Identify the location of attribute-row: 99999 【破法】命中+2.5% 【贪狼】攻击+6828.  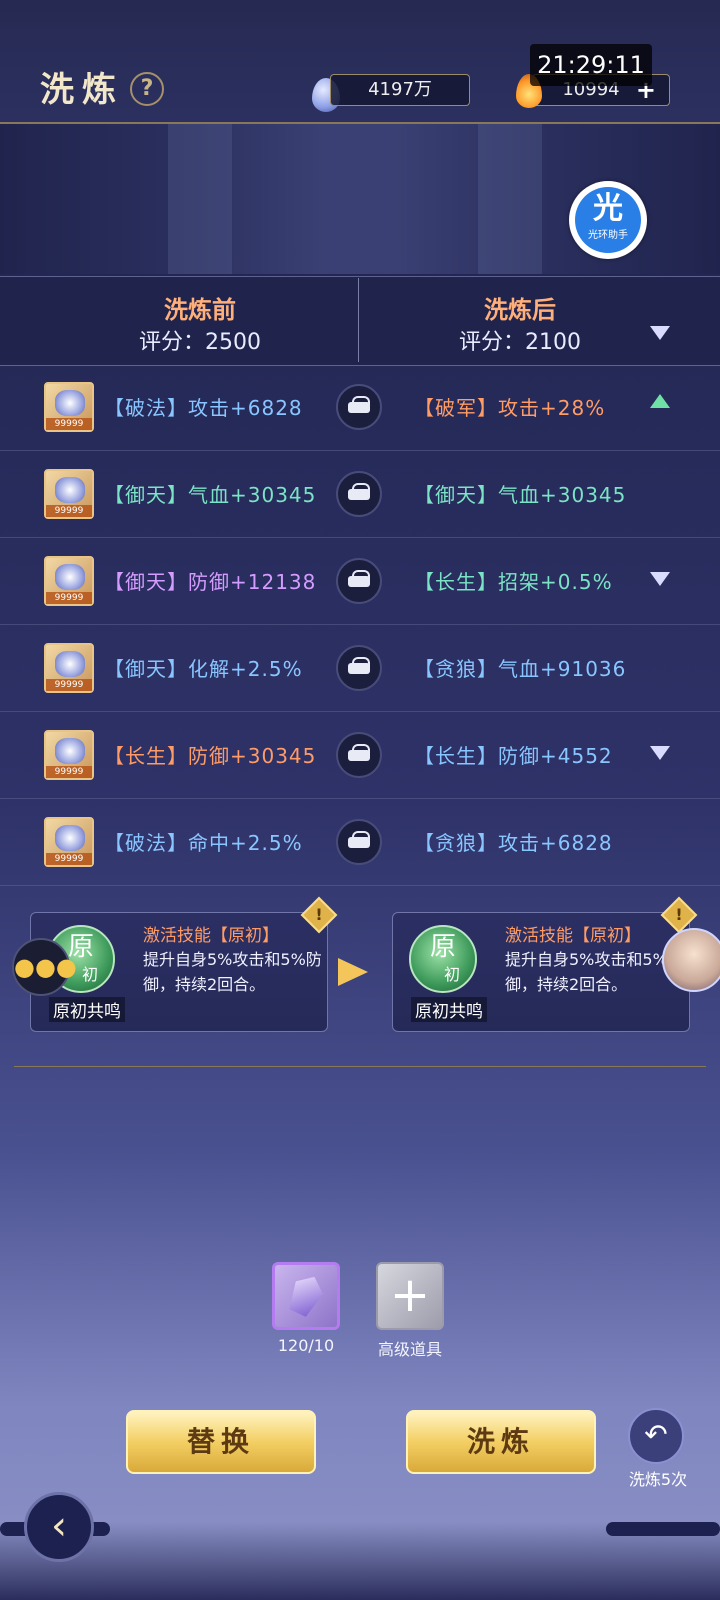
(360, 842).